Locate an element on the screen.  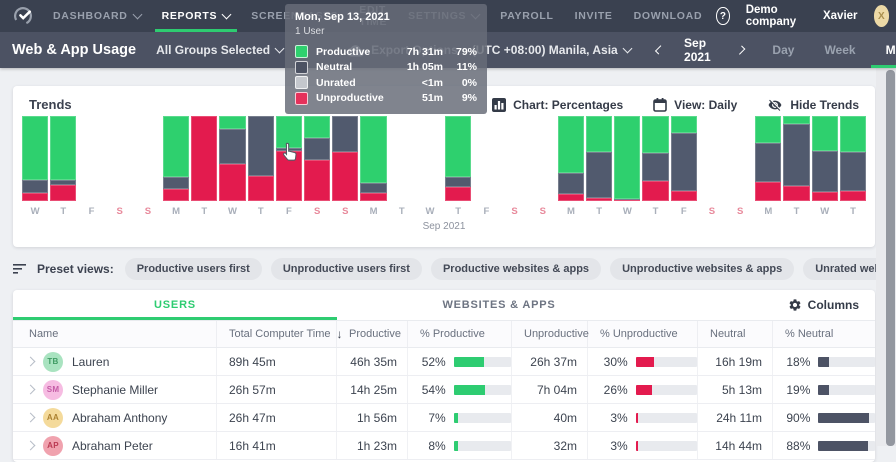
chart-month-label: Sep 2021 is located at coordinates (444, 226).